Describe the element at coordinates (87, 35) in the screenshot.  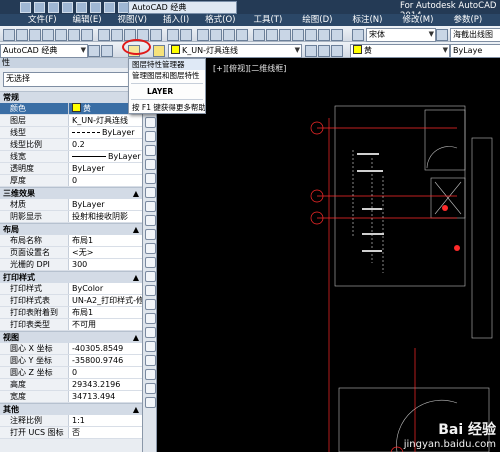
I see `3d-dwf-icon` at that location.